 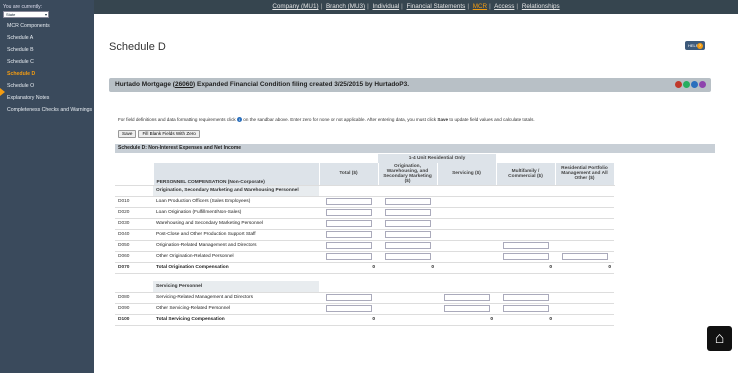 What do you see at coordinates (11, 14) in the screenshot?
I see `state-select-value: State` at bounding box center [11, 14].